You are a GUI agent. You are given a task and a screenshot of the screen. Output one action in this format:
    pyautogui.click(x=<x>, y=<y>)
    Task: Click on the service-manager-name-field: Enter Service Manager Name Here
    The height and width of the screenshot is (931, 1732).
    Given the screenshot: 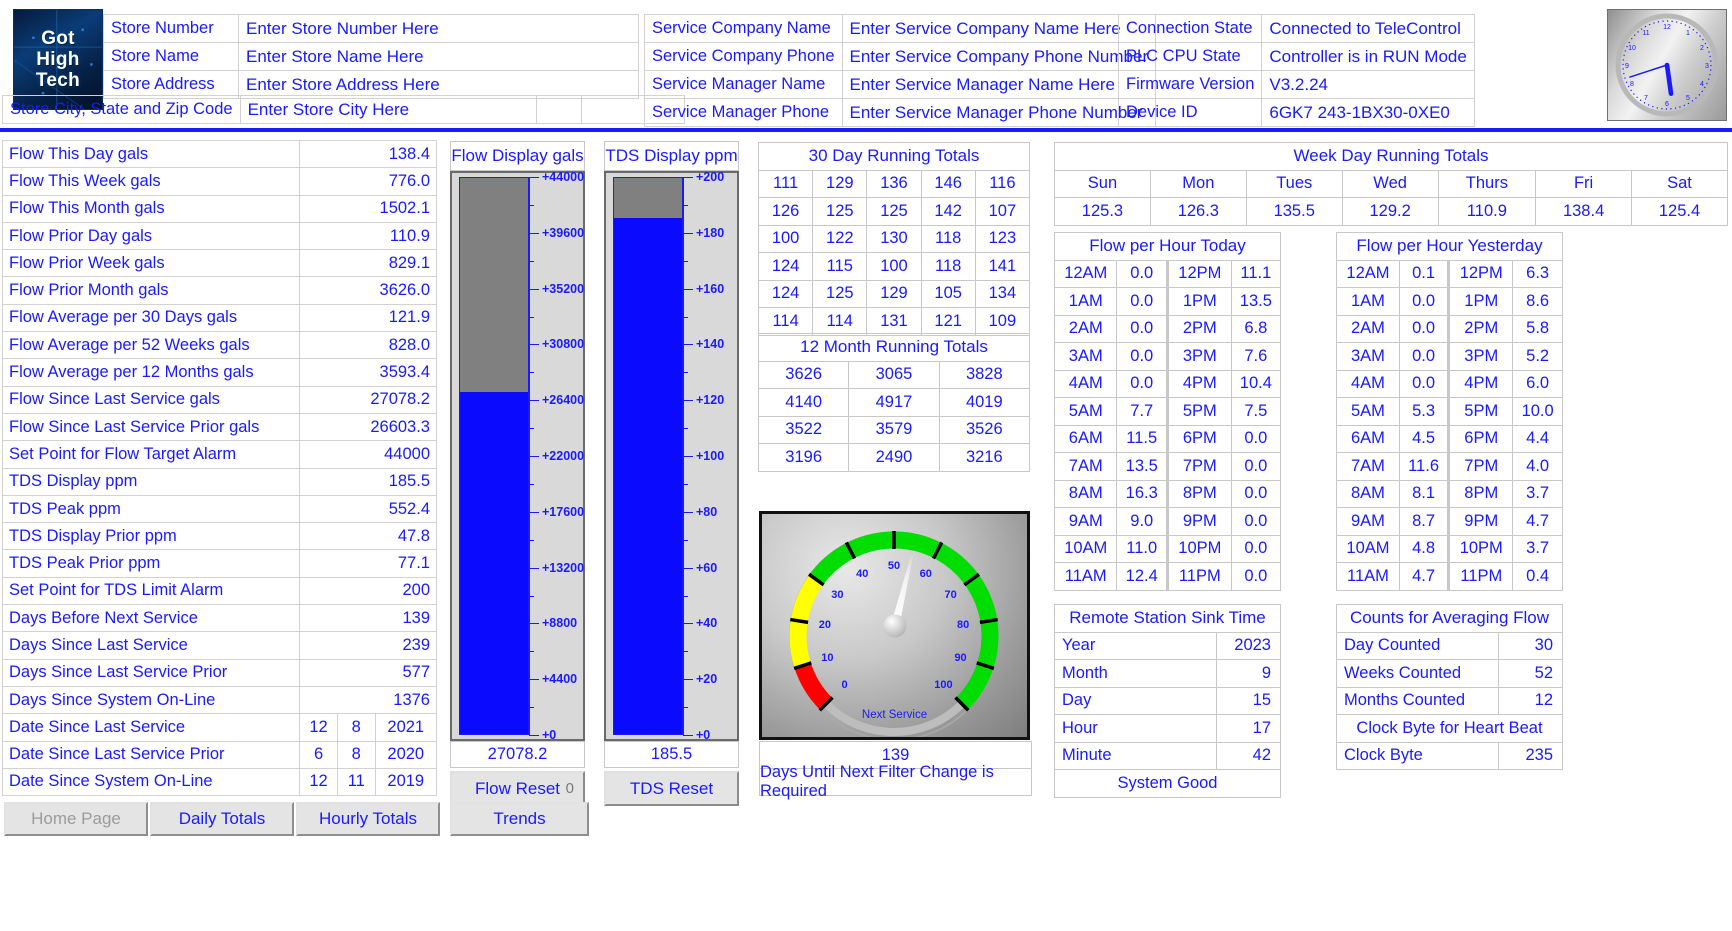 What is the action you would take?
    pyautogui.click(x=999, y=84)
    